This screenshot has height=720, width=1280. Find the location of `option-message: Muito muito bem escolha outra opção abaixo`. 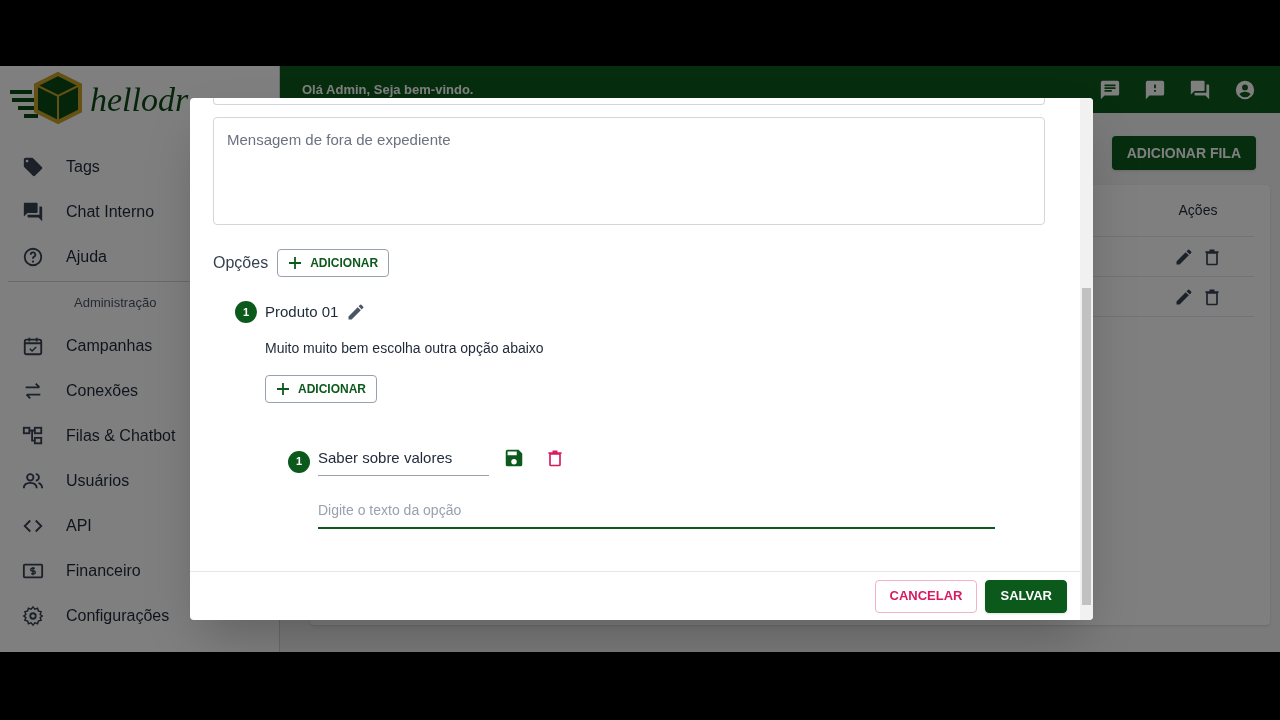

option-message: Muito muito bem escolha outra opção abaixo is located at coordinates (405, 348).